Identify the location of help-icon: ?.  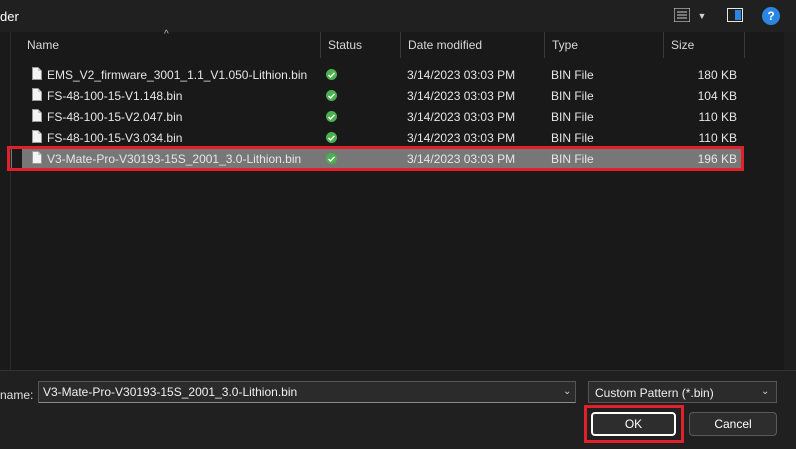
(771, 16).